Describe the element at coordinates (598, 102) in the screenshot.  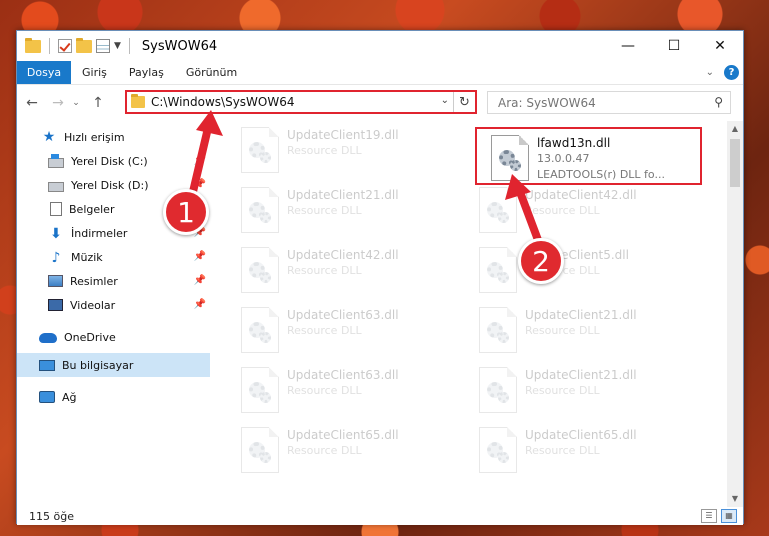
I see `search-input` at that location.